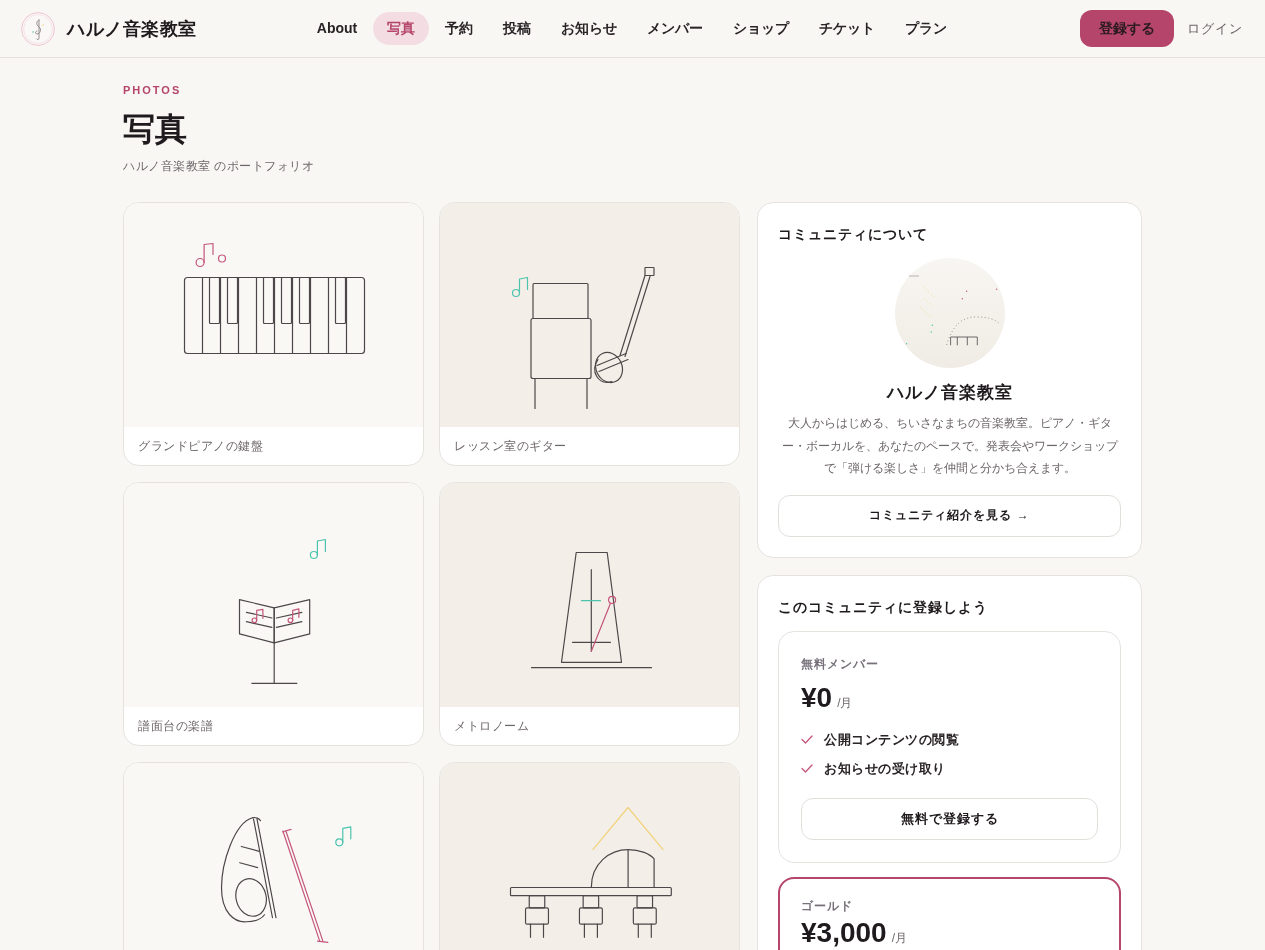 The height and width of the screenshot is (950, 1265). Describe the element at coordinates (949, 393) in the screenshot. I see `community-name: ハルノ音楽教室` at that location.